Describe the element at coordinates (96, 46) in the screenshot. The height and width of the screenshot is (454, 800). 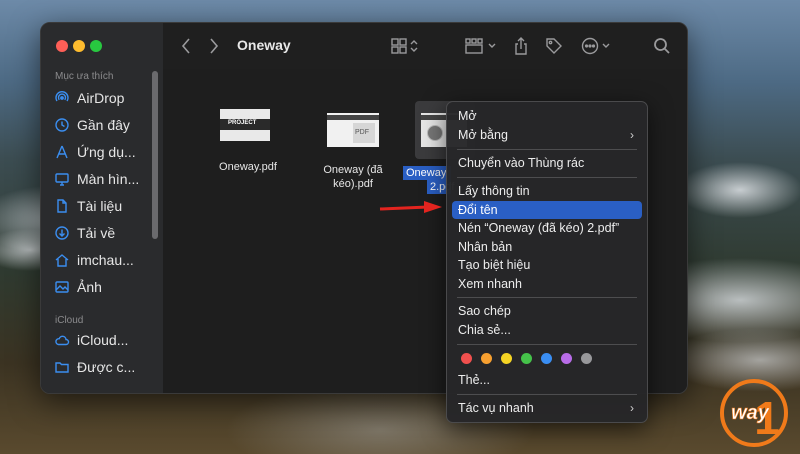
I see `zoom-button` at that location.